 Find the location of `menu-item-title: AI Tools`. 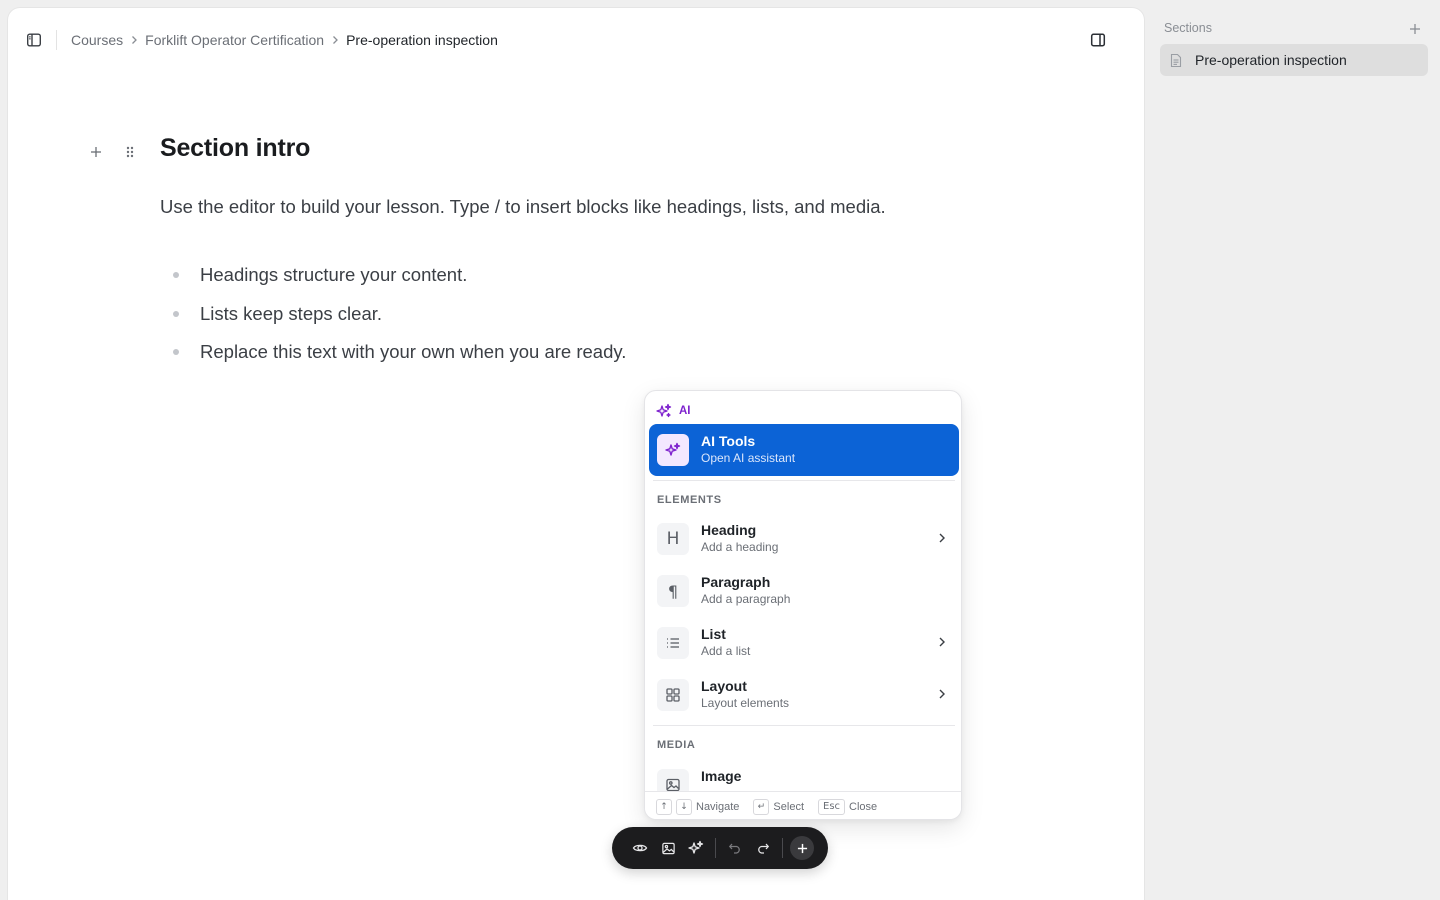

menu-item-title: AI Tools is located at coordinates (728, 441).